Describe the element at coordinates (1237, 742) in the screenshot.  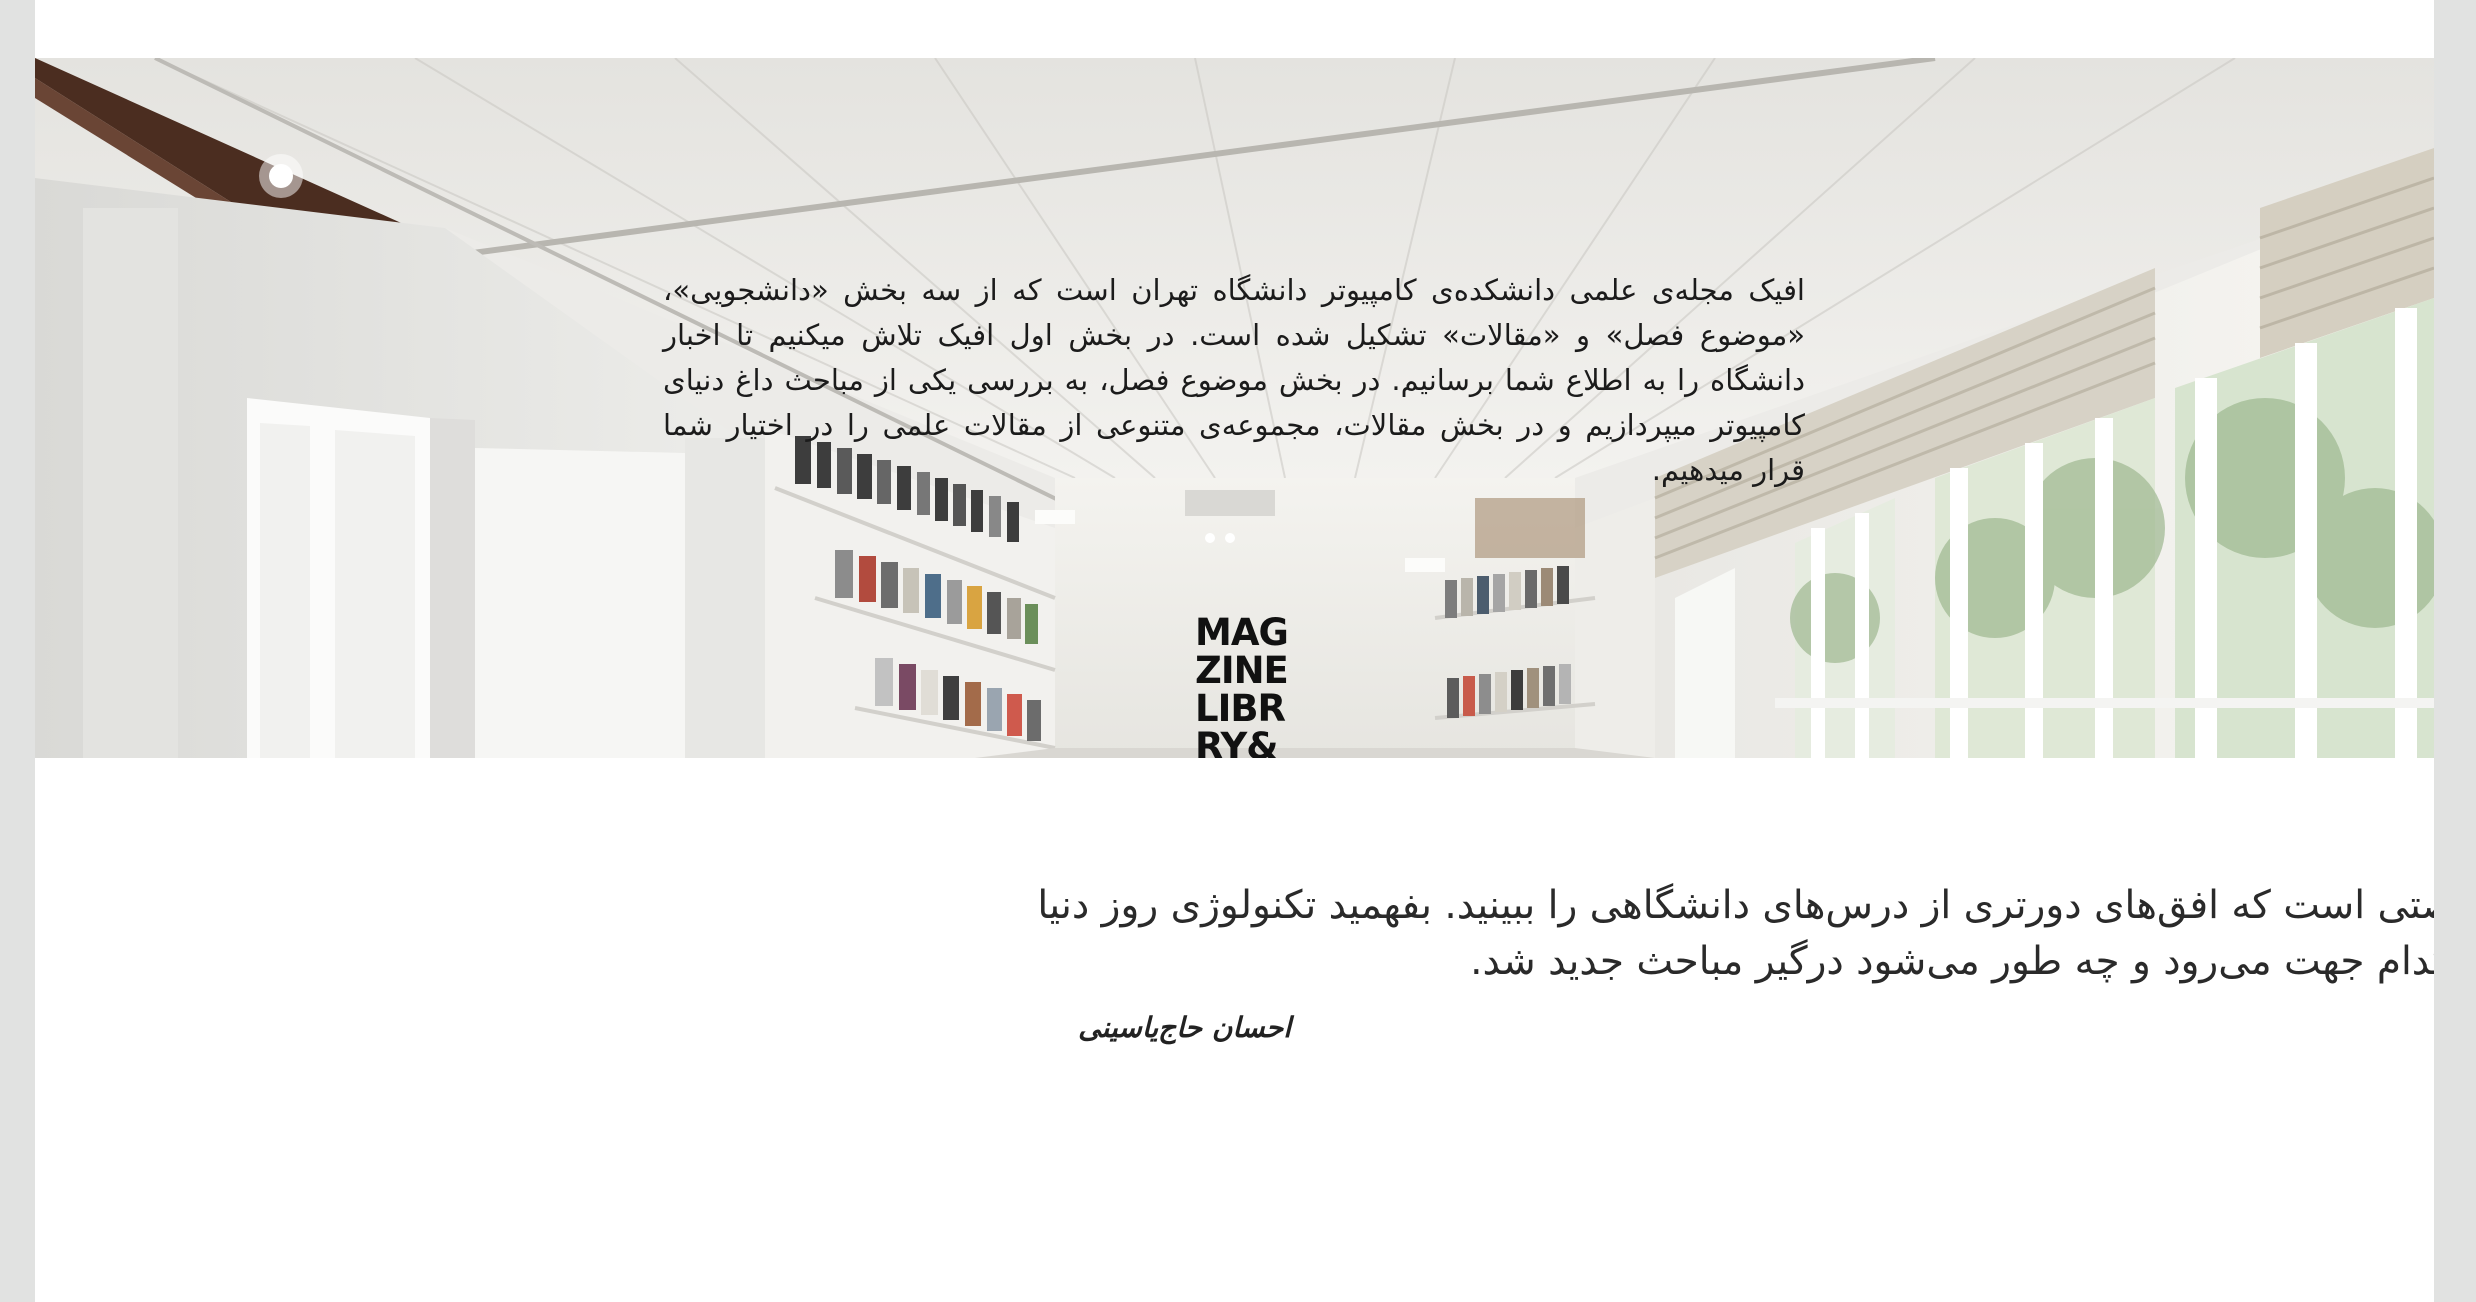
I see `wall-sign-line: RY&` at that location.